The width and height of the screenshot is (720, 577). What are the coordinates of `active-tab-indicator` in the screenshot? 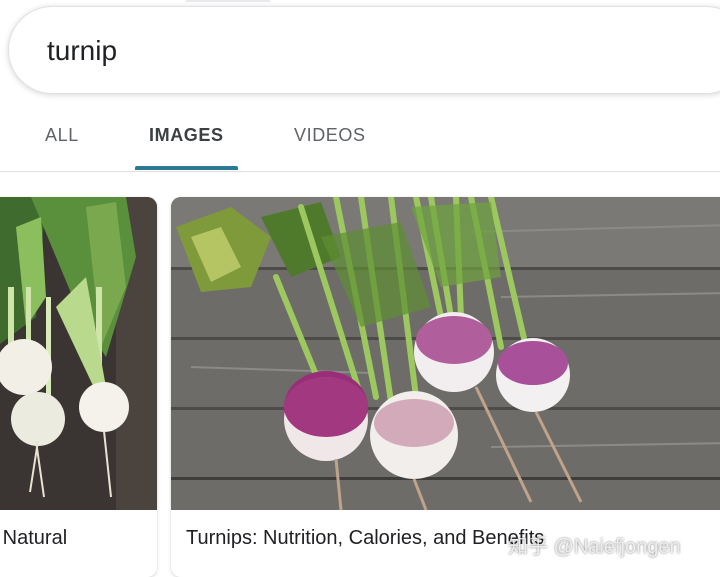 It's located at (186, 168).